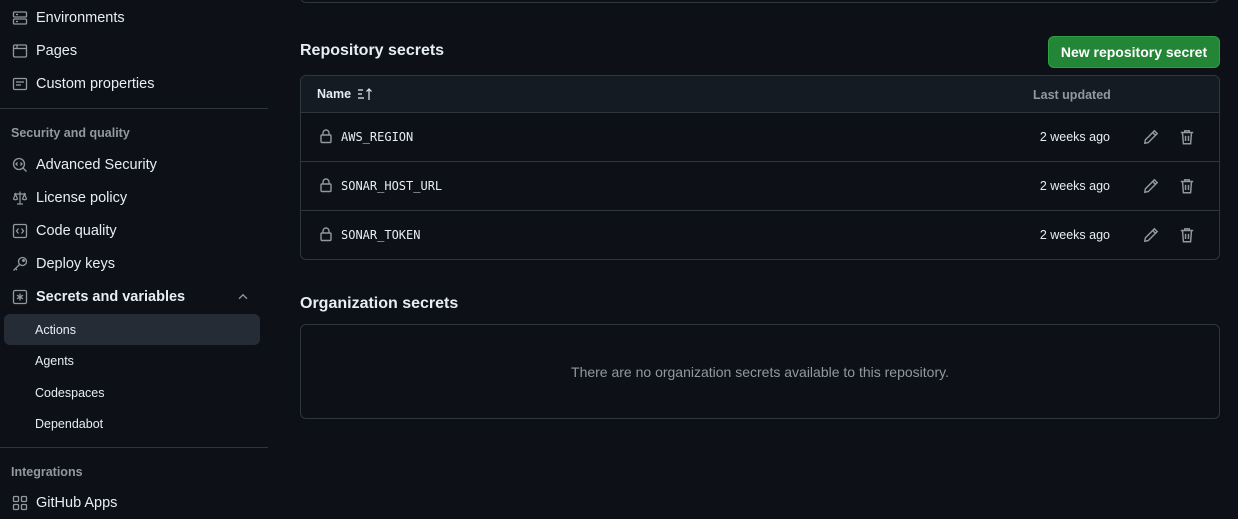  I want to click on sidebar-item-label: License policy, so click(82, 198).